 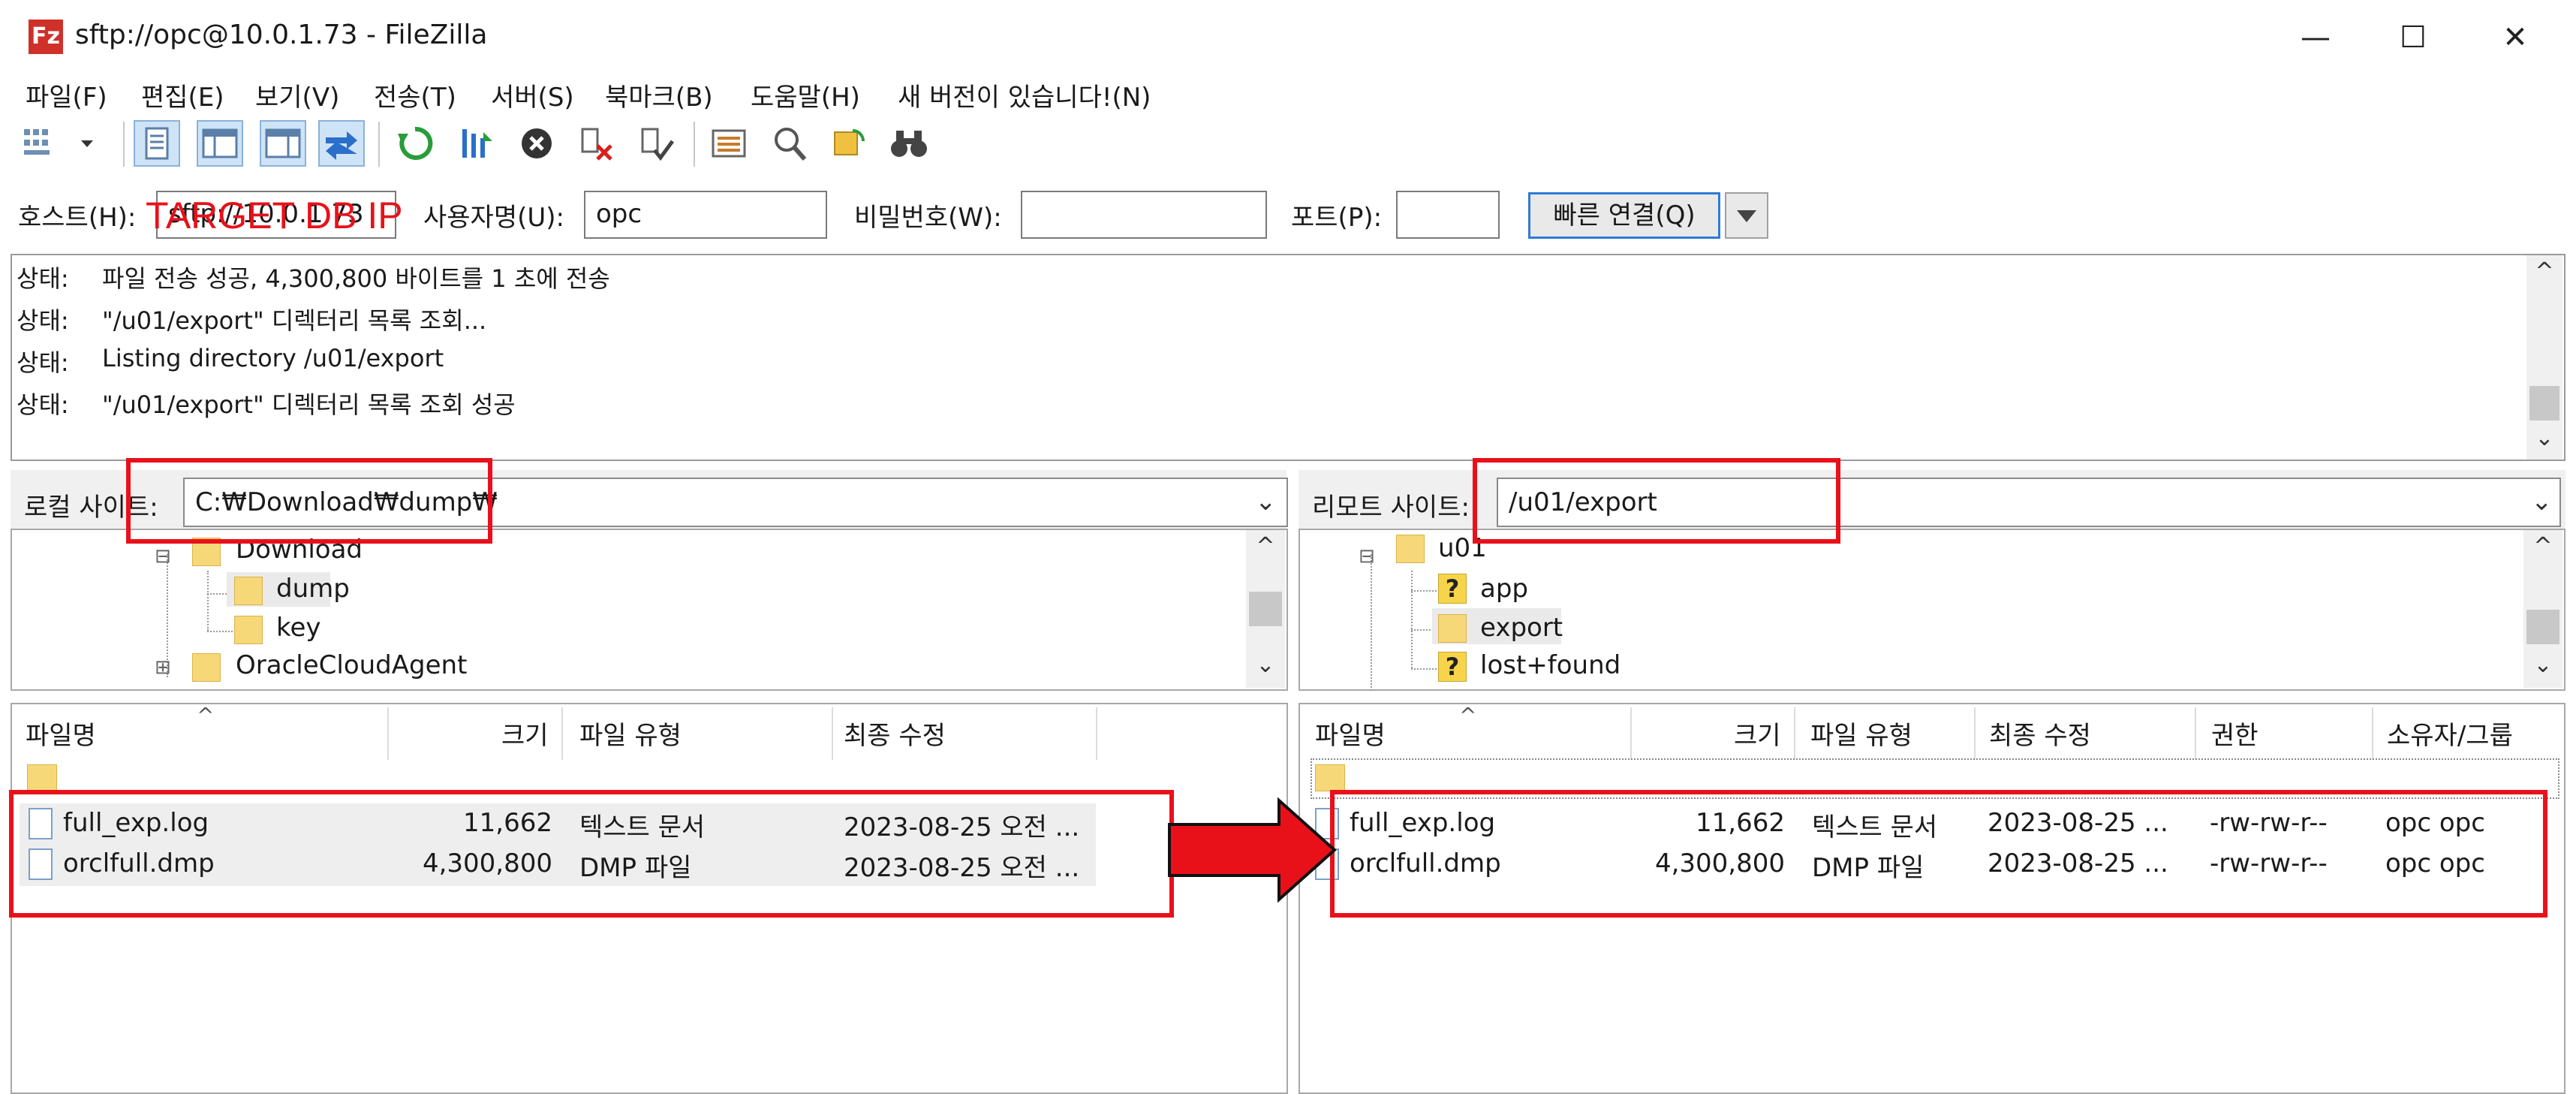 I want to click on menu-file: 파일(F), so click(x=66, y=95).